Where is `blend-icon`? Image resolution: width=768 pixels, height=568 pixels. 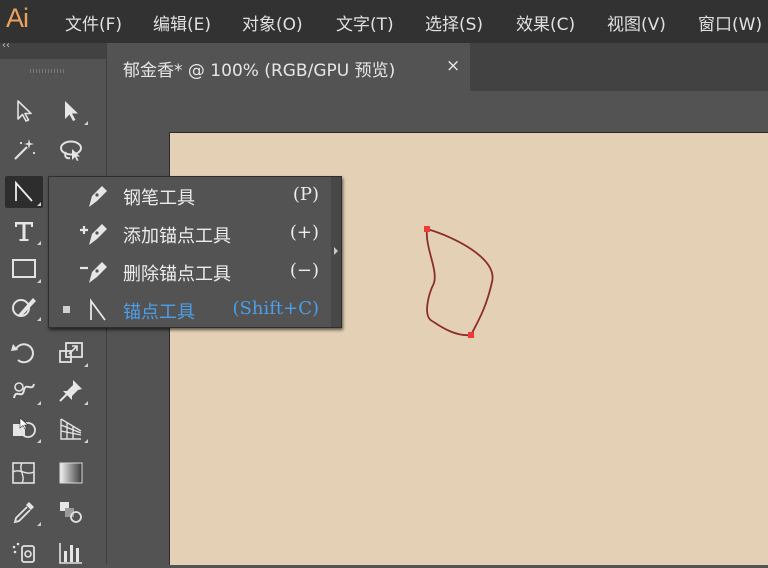 blend-icon is located at coordinates (71, 512).